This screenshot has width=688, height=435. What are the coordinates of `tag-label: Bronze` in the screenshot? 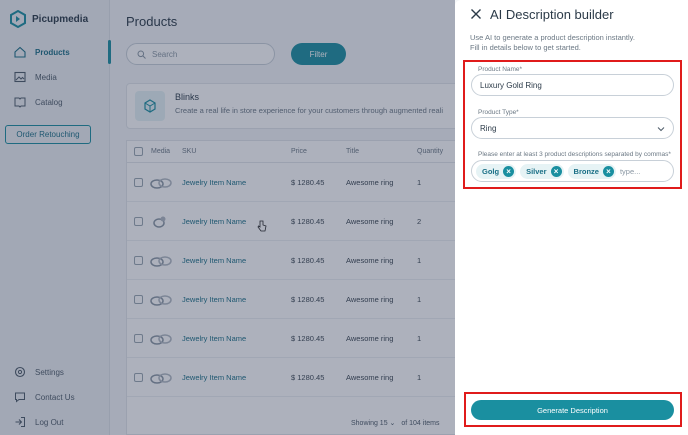 It's located at (586, 171).